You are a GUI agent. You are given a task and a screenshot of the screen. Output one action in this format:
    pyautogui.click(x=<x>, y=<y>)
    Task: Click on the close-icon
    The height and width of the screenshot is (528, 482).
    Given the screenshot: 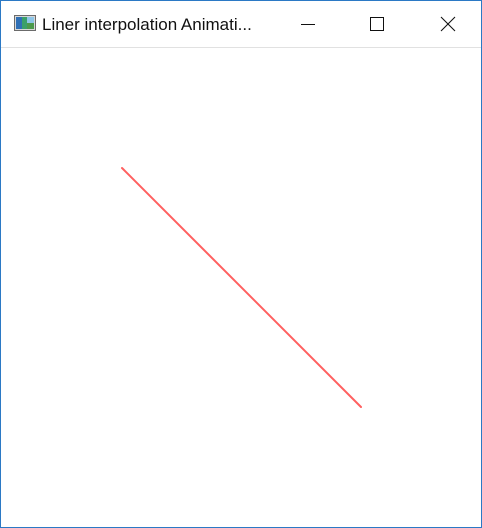 What is the action you would take?
    pyautogui.click(x=448, y=24)
    